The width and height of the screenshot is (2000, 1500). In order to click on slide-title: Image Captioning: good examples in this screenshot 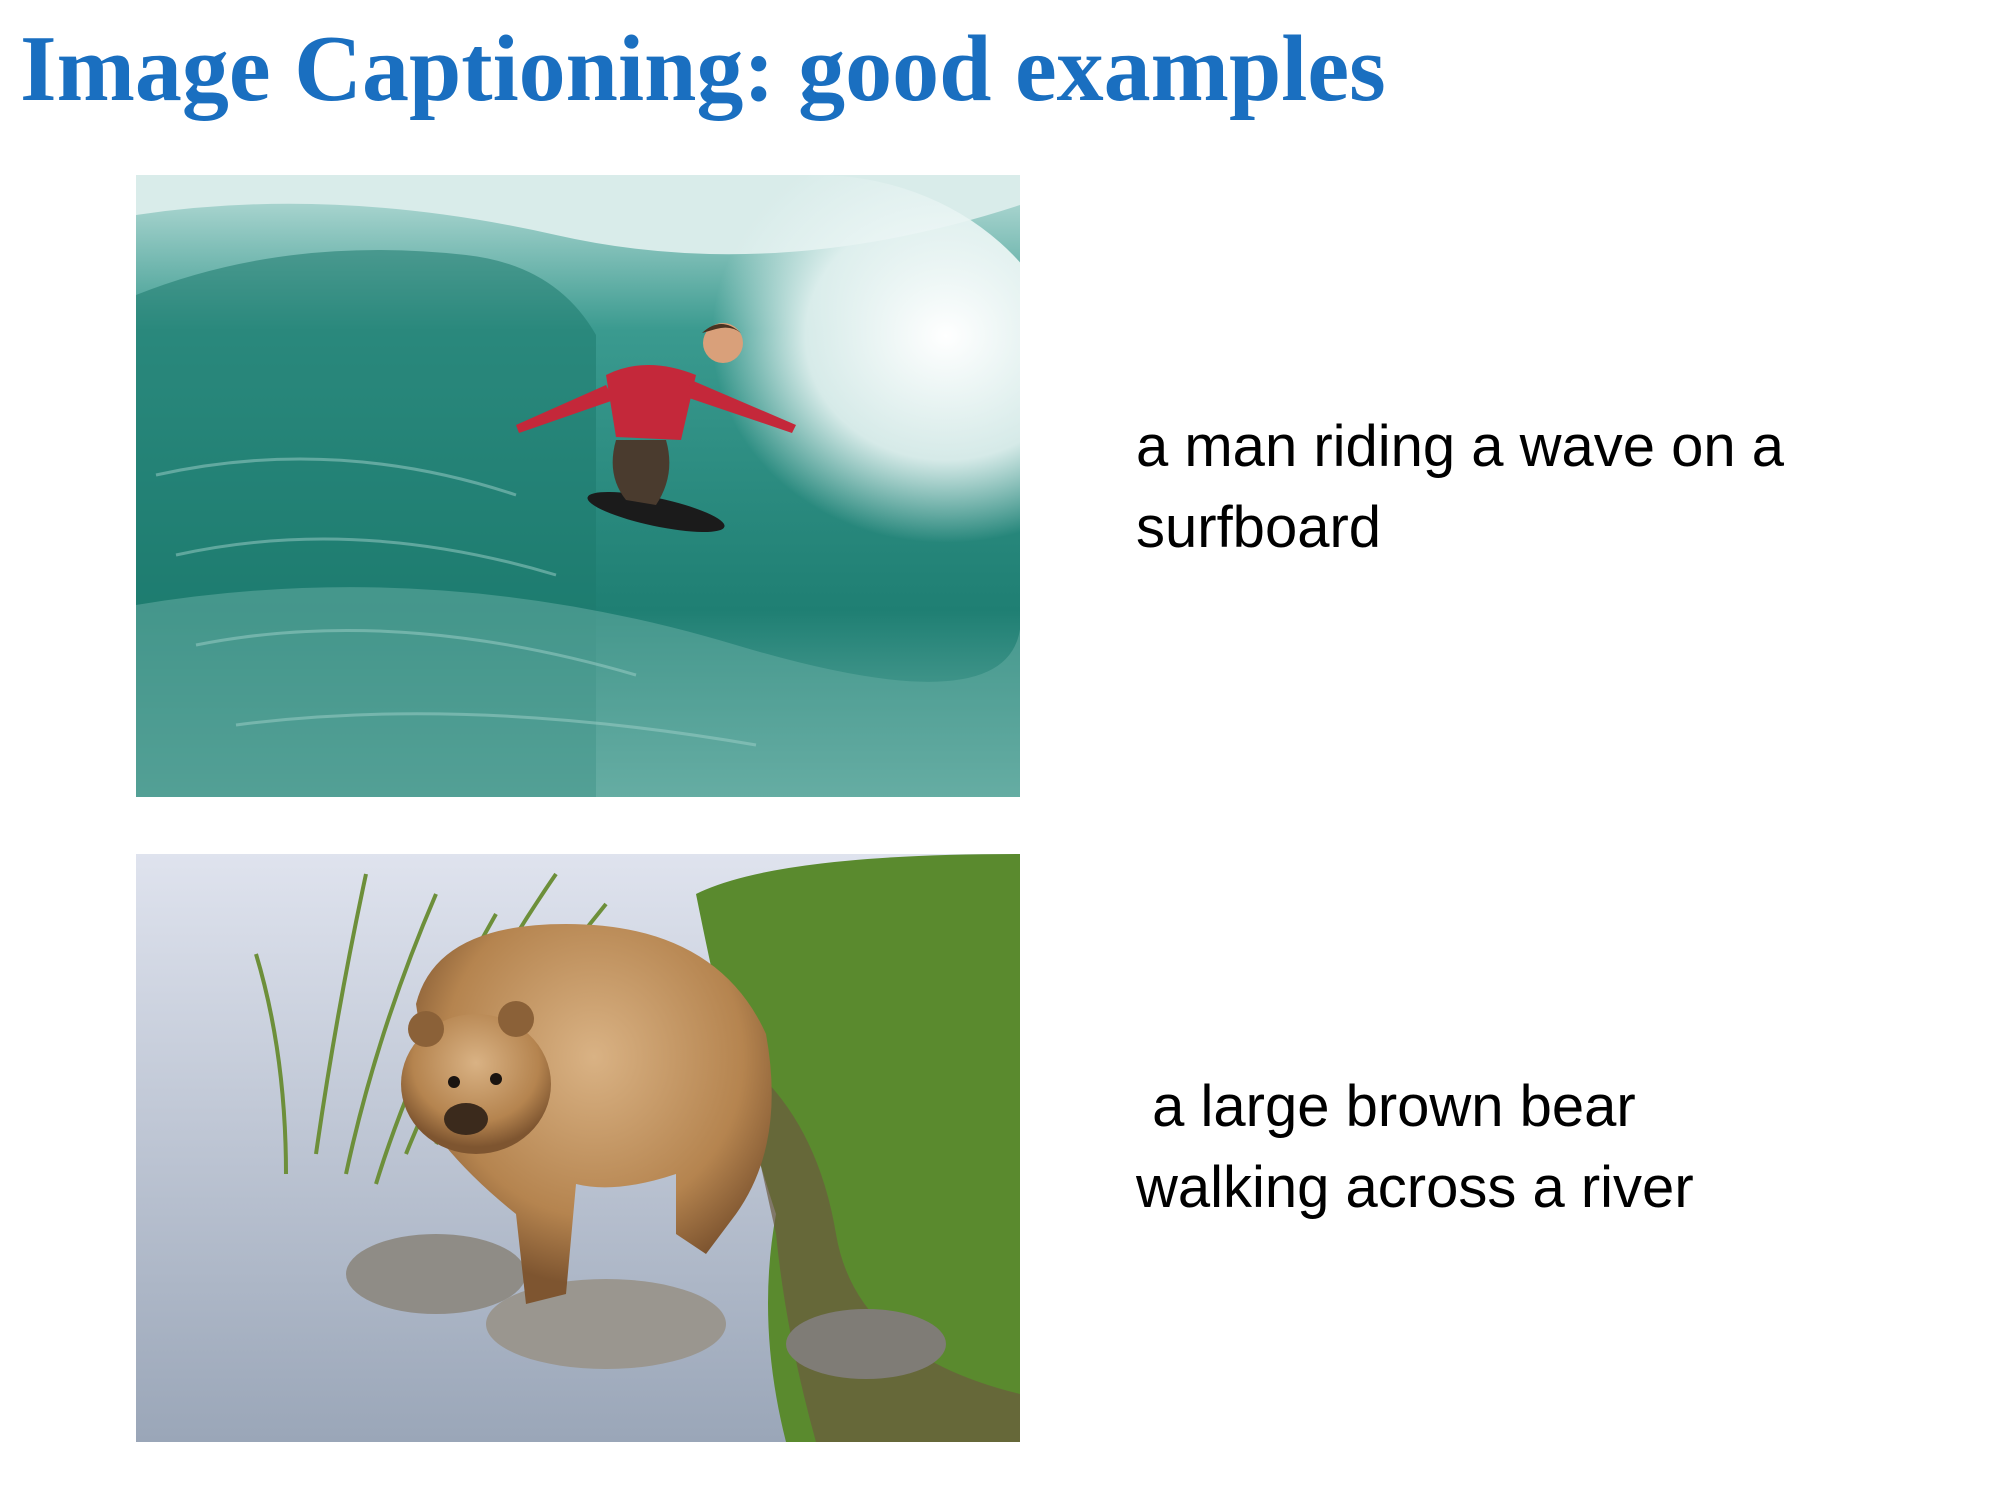, I will do `click(703, 69)`.